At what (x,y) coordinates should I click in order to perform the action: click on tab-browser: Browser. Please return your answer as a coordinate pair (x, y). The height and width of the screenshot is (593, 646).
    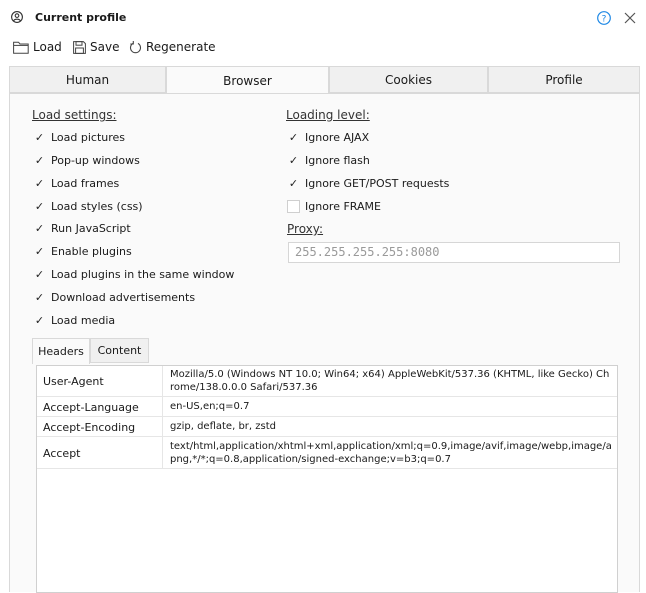
    Looking at the image, I should click on (247, 80).